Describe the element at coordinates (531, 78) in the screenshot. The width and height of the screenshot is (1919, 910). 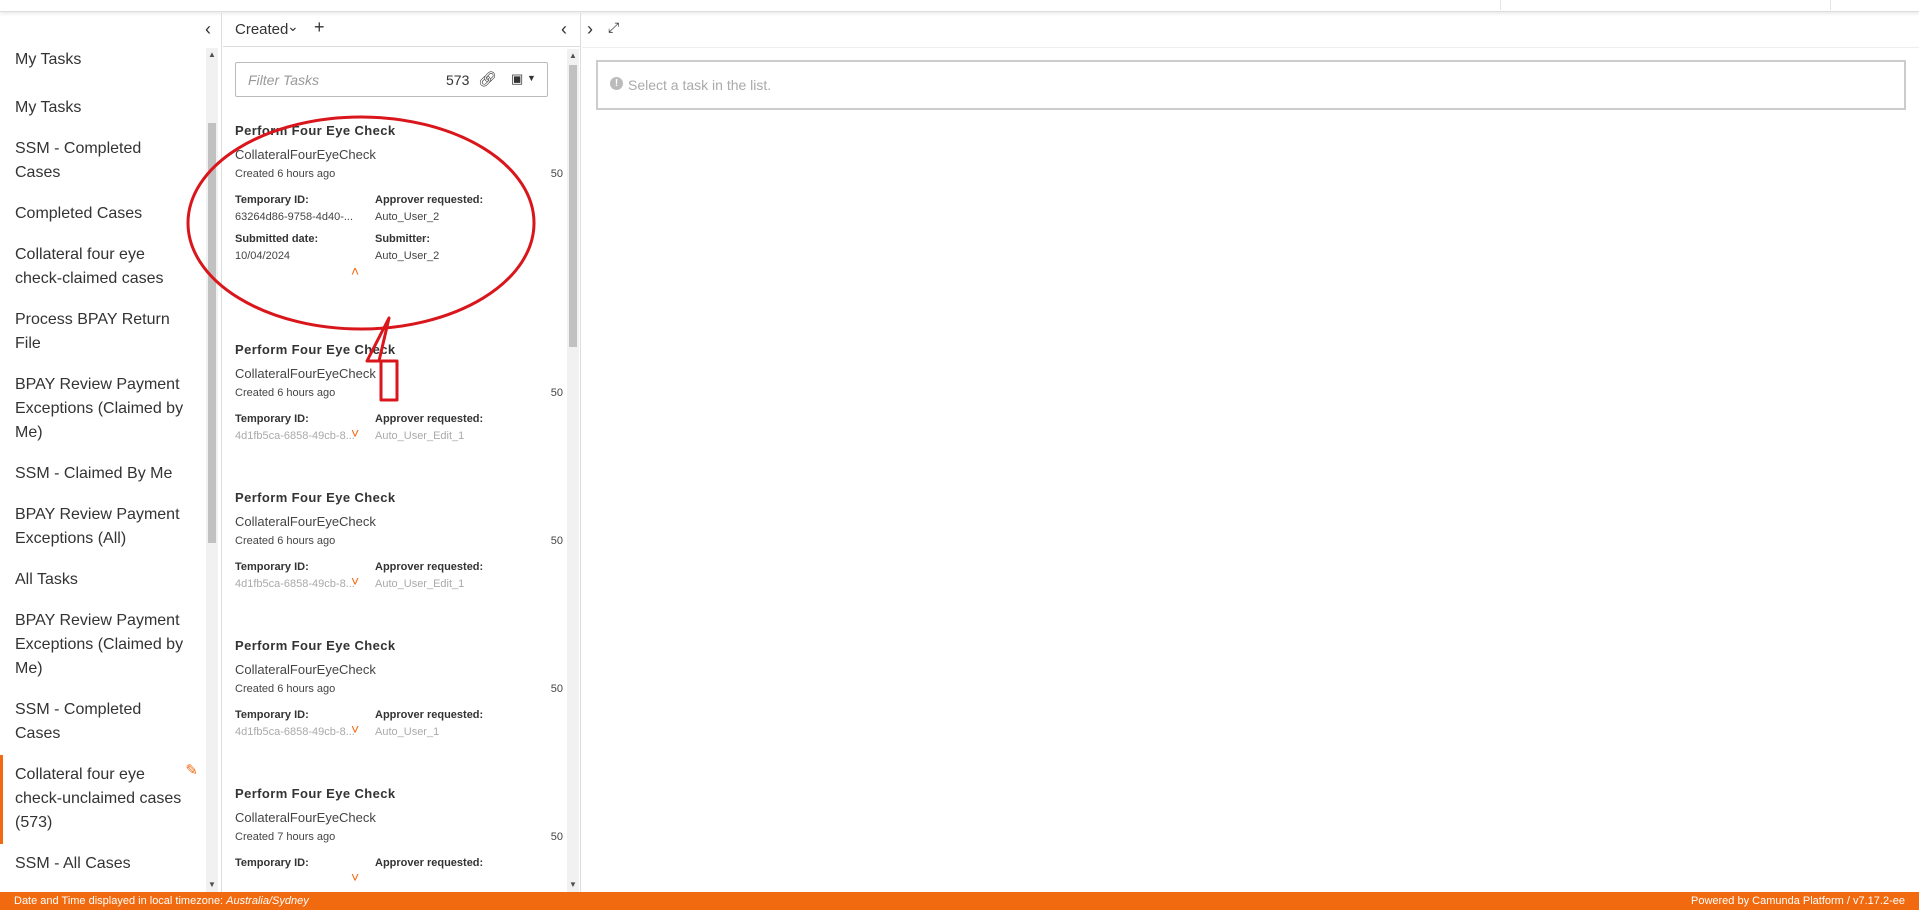
I see `save-dropdown-caret-icon: ▼` at that location.